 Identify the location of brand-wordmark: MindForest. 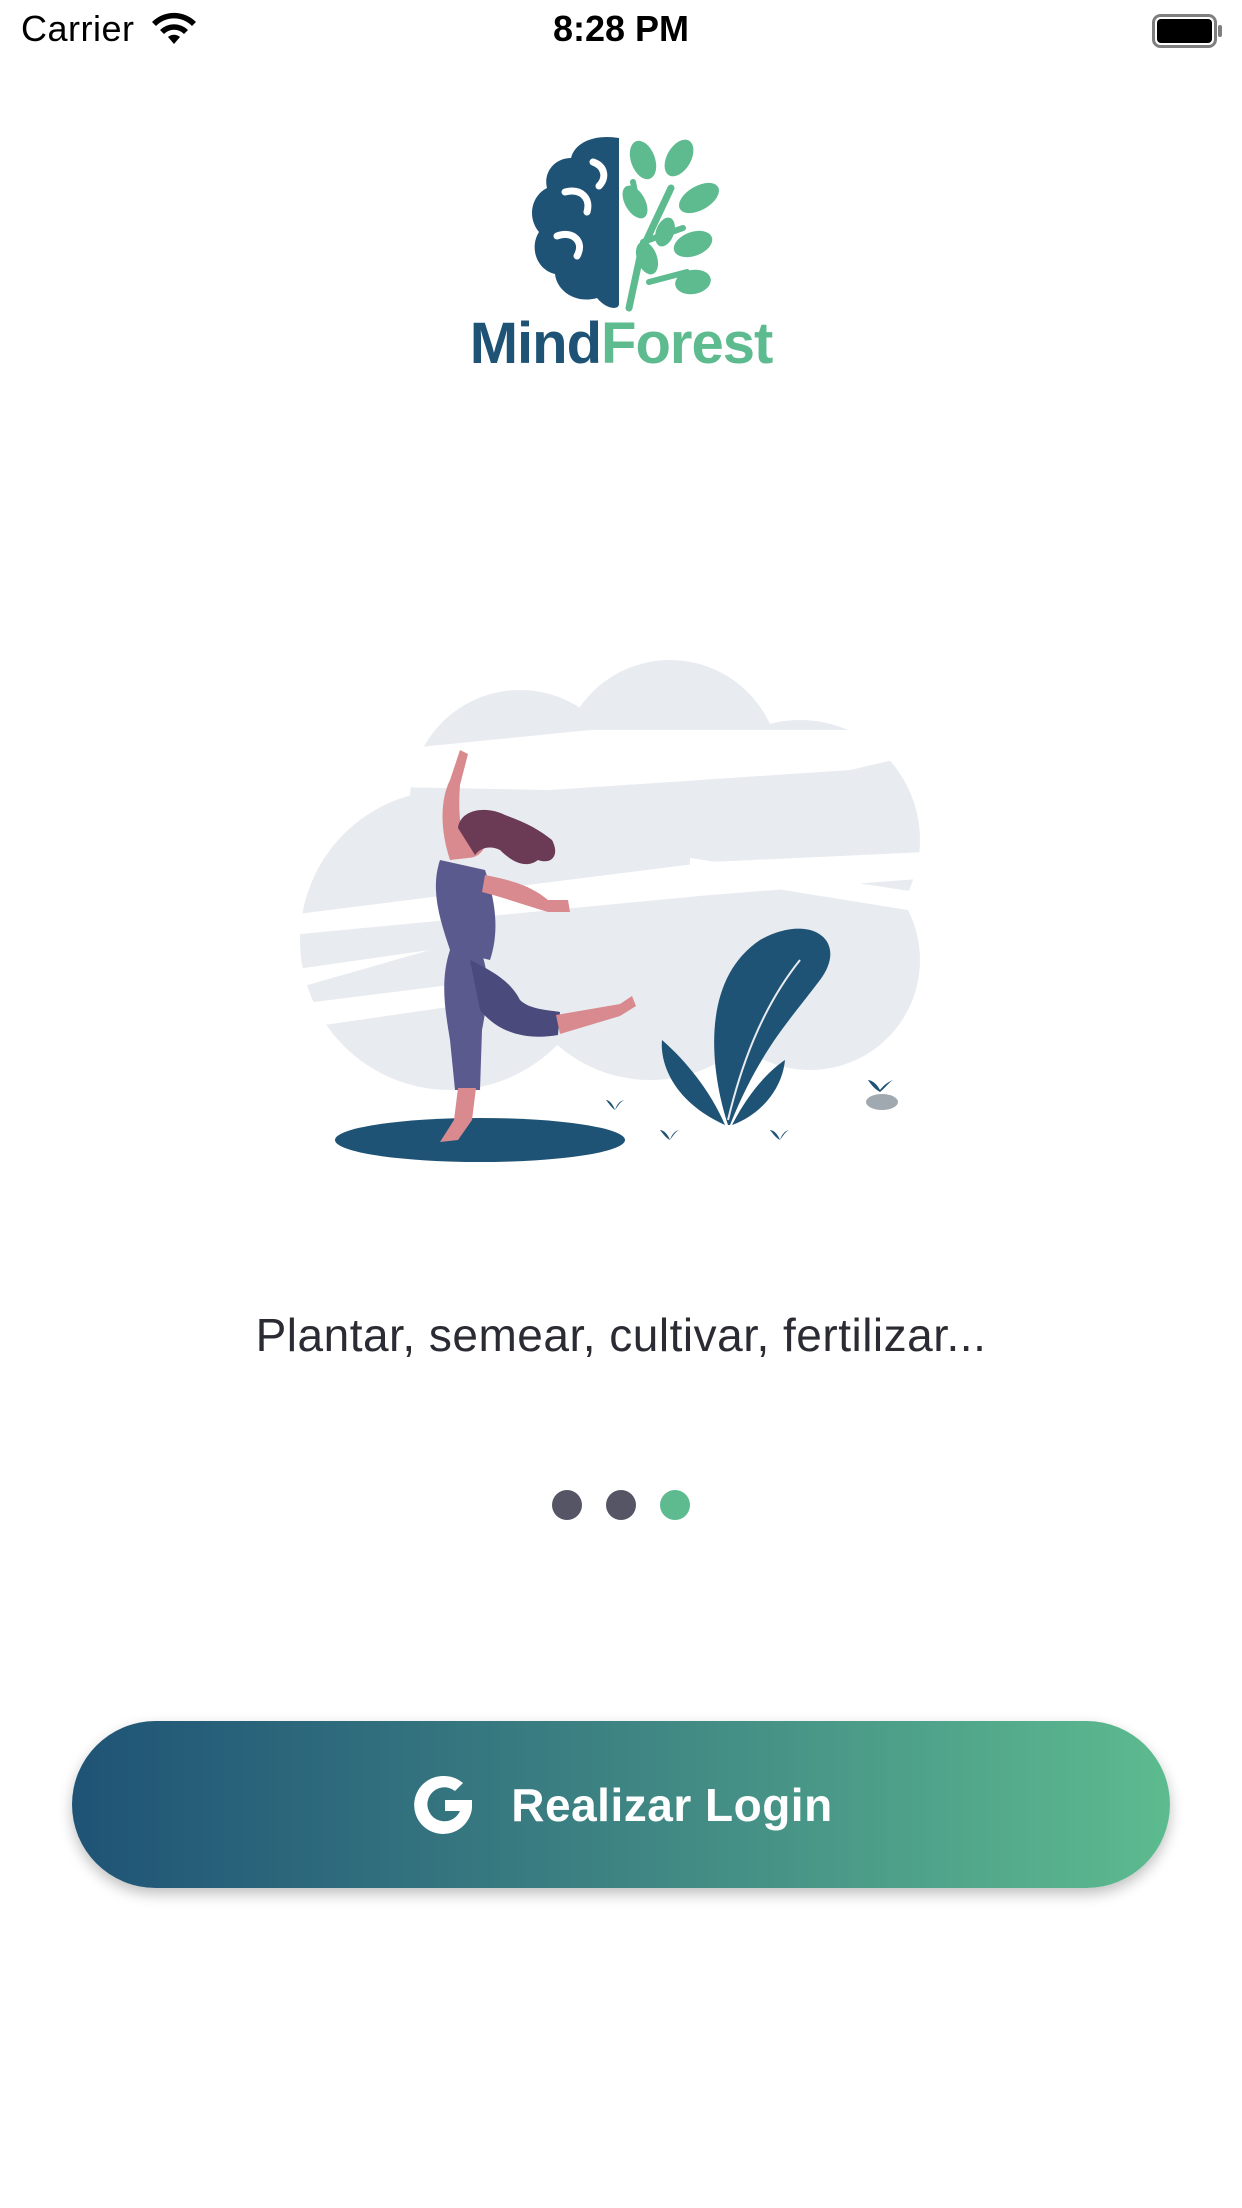
(621, 343).